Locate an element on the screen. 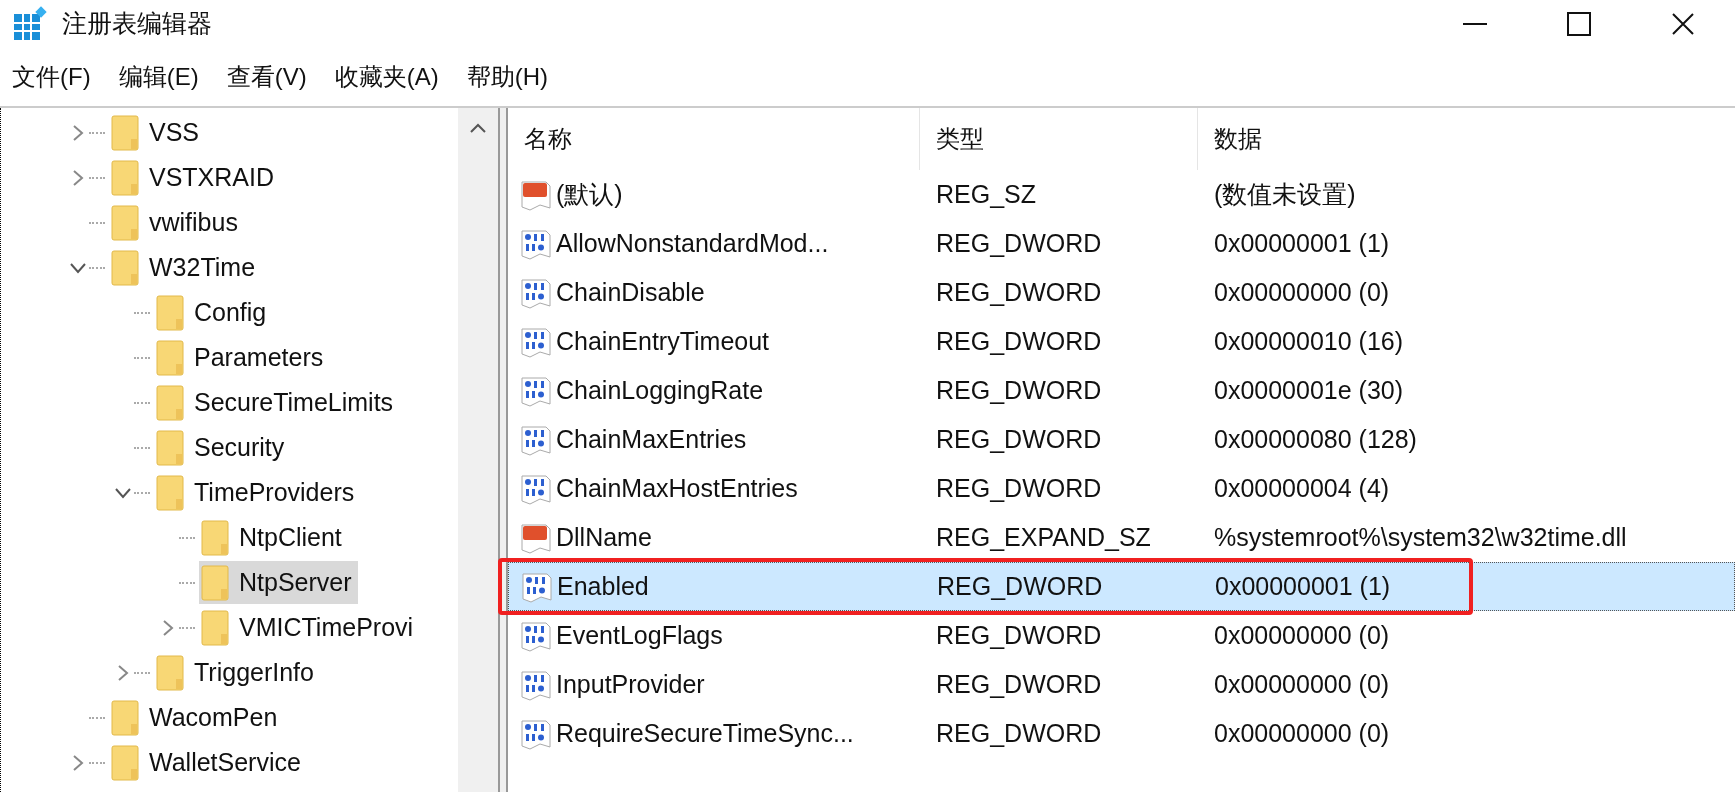 The width and height of the screenshot is (1735, 792). tree-item: Config is located at coordinates (213, 312).